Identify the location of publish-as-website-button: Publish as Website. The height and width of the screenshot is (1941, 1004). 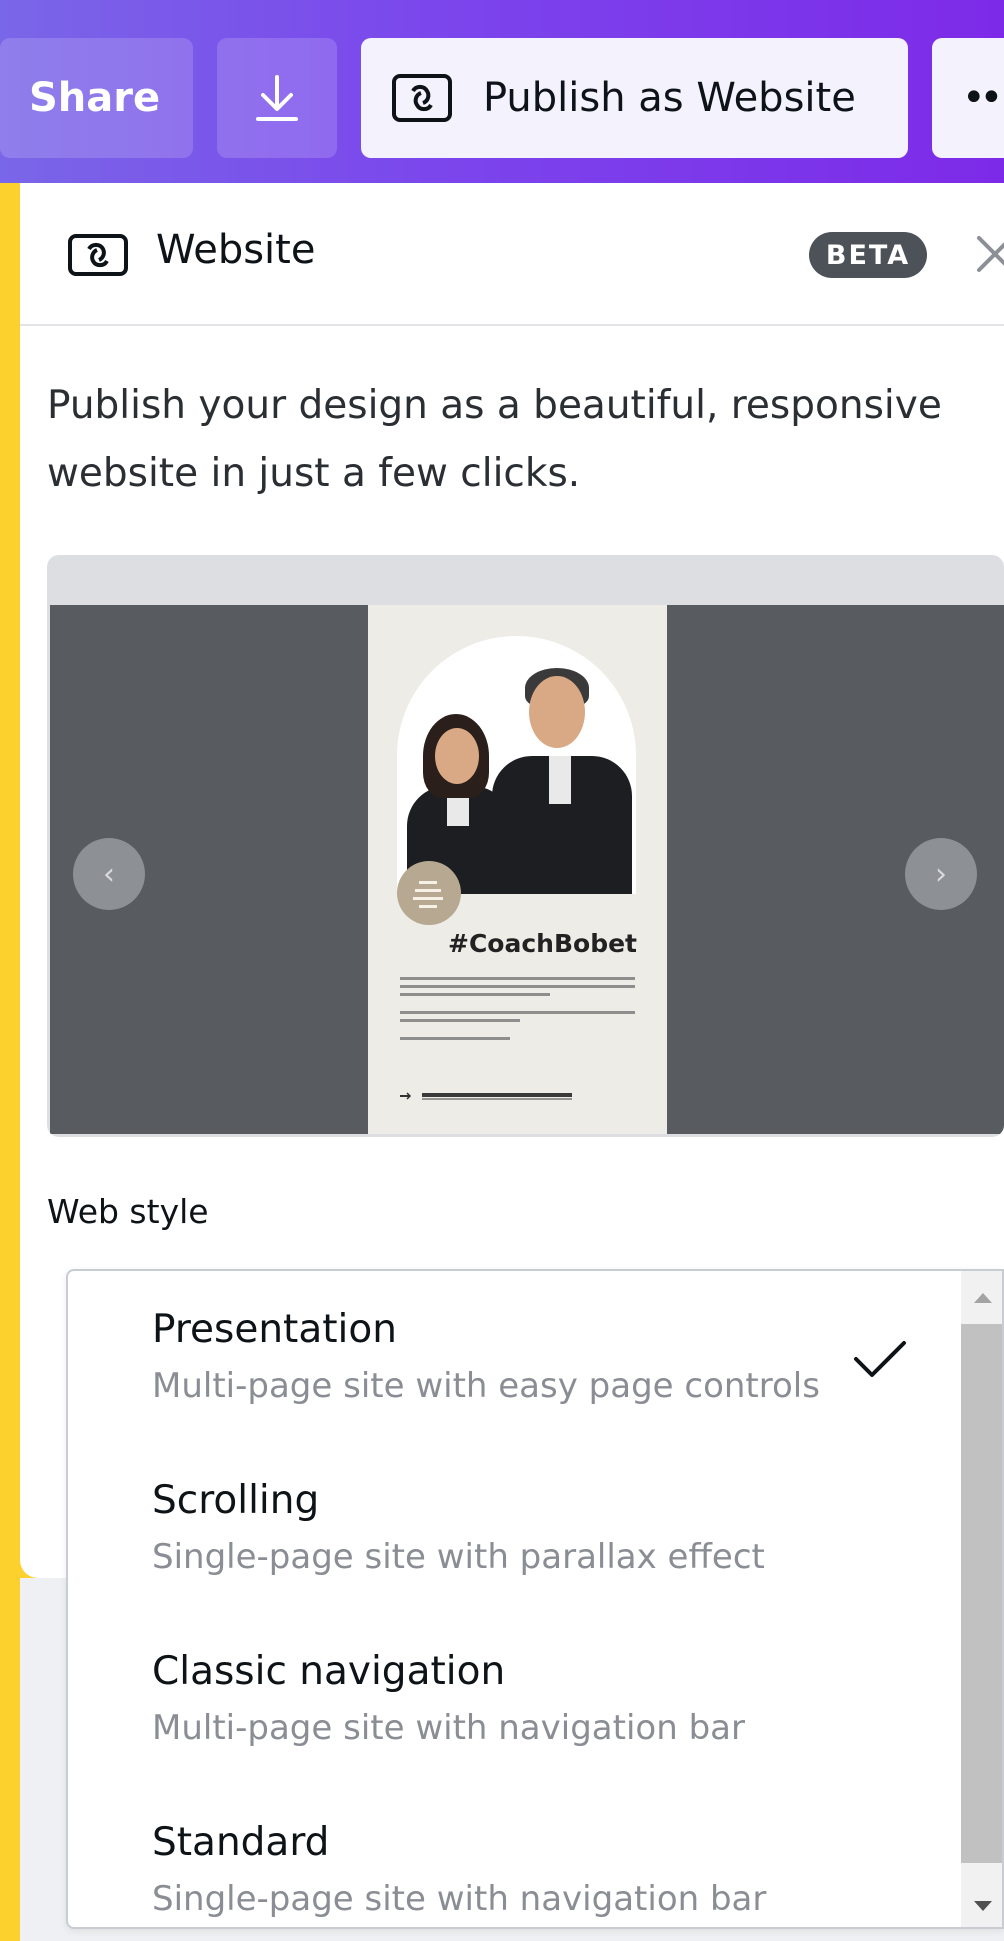
(634, 98).